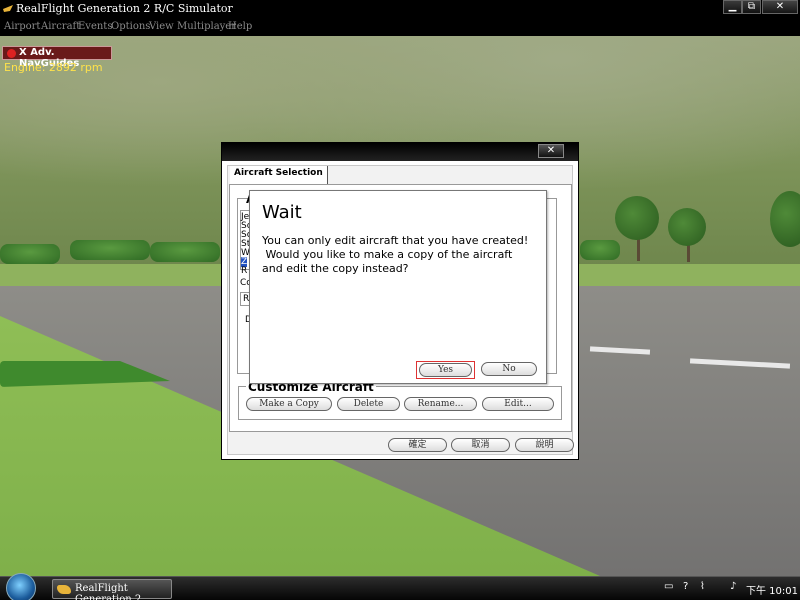  I want to click on volume-icon: ♪, so click(733, 586).